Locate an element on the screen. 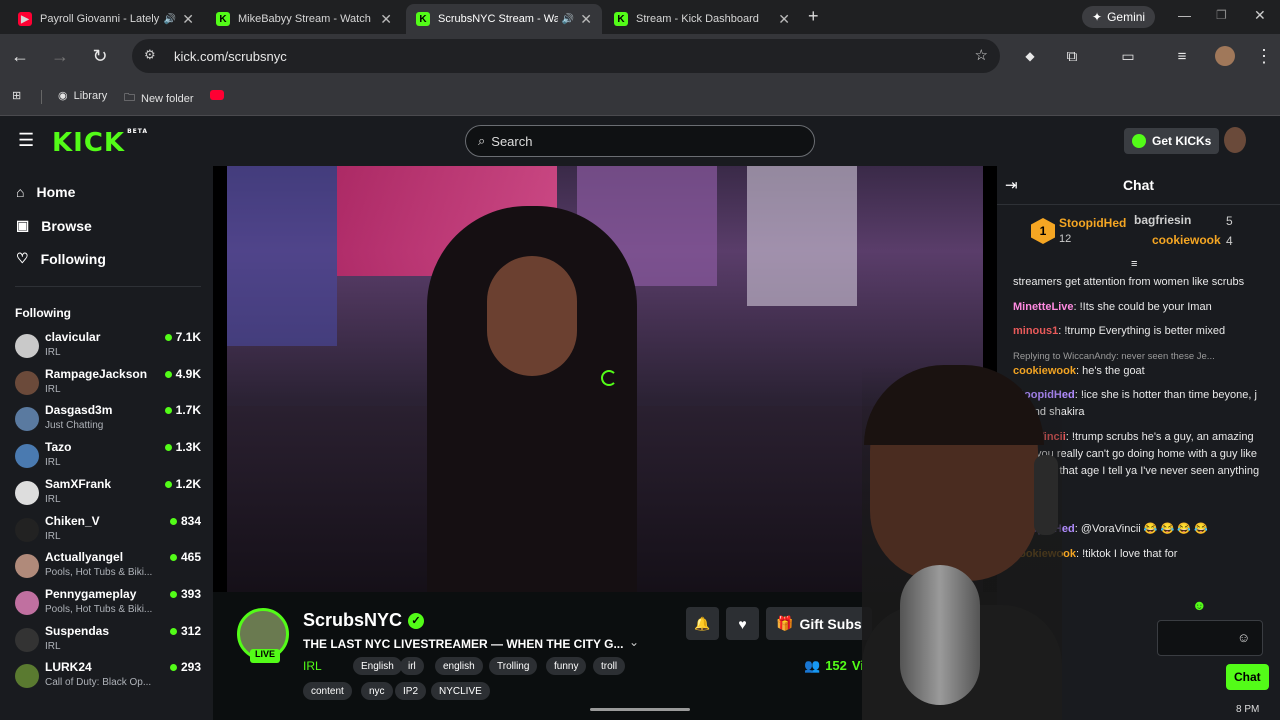 The image size is (1280, 720). chat-username: minous1 is located at coordinates (1035, 331).